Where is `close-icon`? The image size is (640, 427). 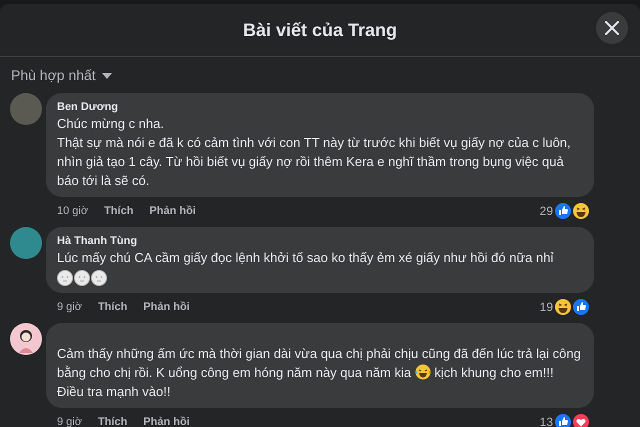
close-icon is located at coordinates (612, 28).